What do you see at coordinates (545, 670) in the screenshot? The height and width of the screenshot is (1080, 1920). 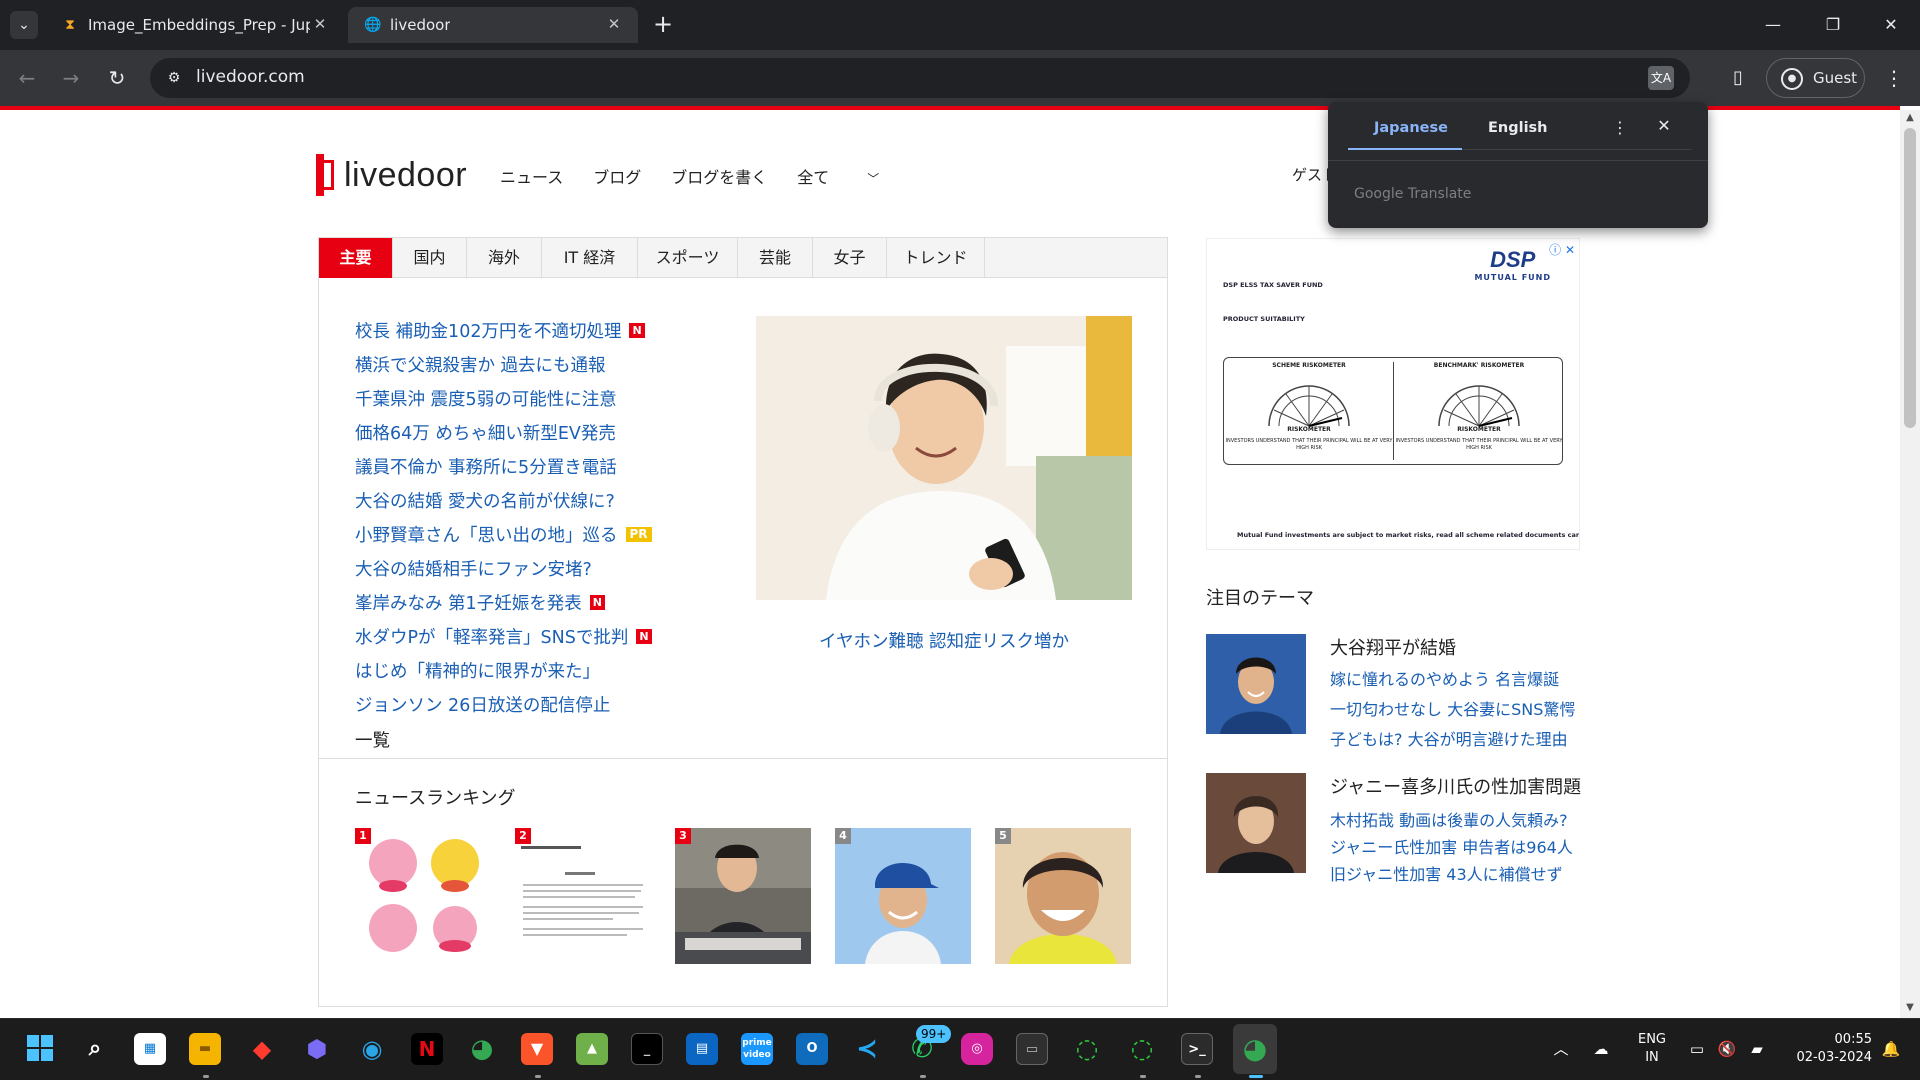 I see `headline-link: はじめ「精神的に限界が来た」` at bounding box center [545, 670].